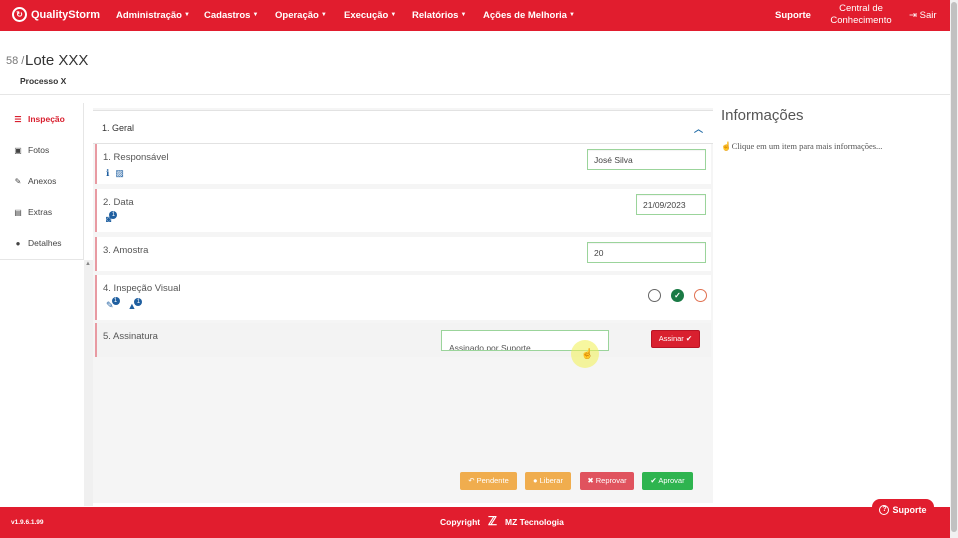 This screenshot has width=958, height=538. Describe the element at coordinates (529, 15) in the screenshot. I see `nav-acoes-melhoria: Ações de Melhoria ▼` at that location.